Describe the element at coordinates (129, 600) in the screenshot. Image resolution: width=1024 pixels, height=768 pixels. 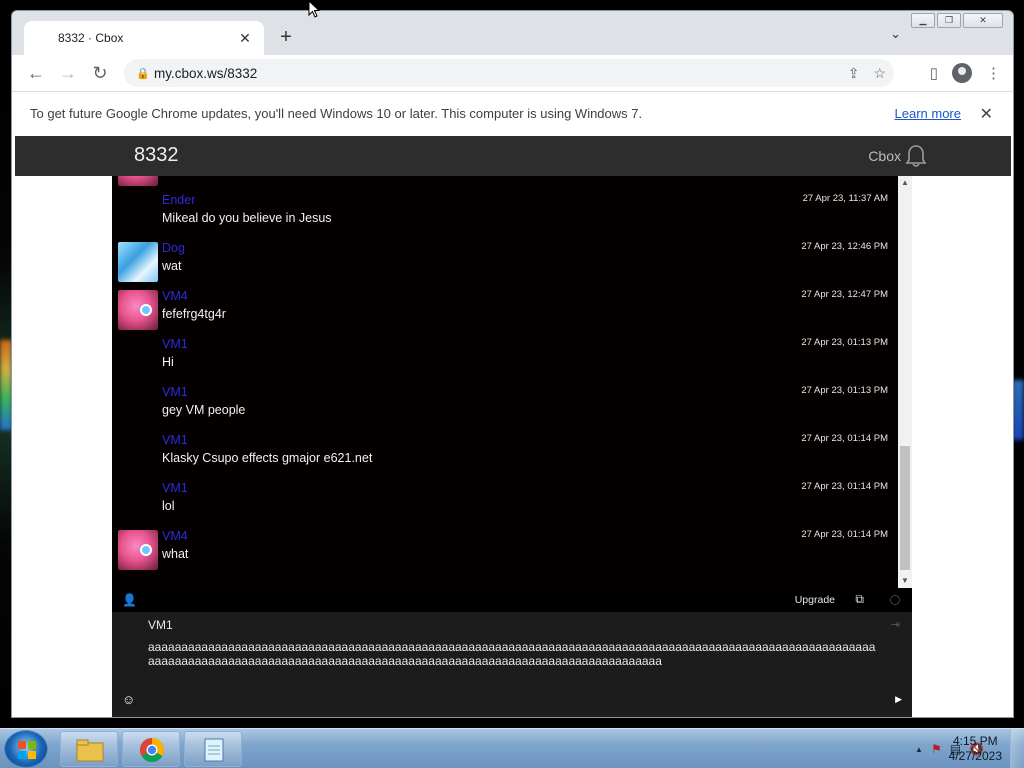
I see `user-icon: 👤` at that location.